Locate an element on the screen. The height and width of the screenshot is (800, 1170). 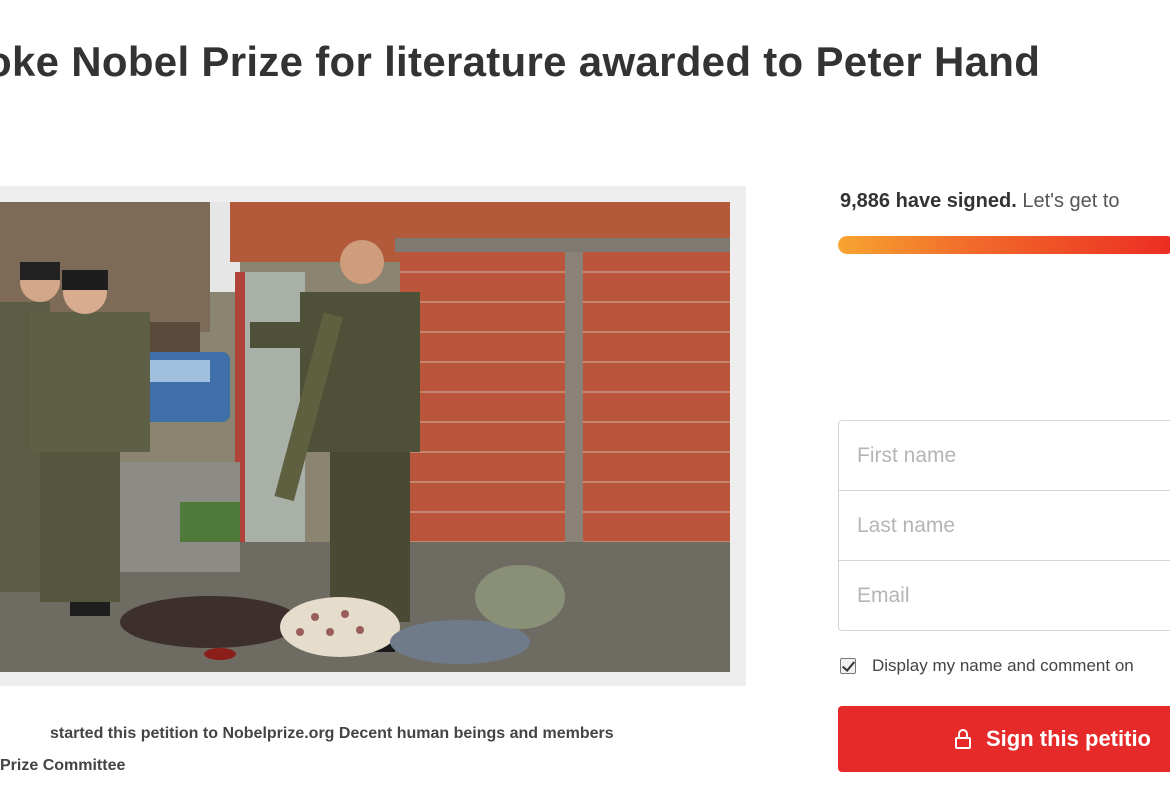
consent-label: Display my name and comment on is located at coordinates (1003, 665).